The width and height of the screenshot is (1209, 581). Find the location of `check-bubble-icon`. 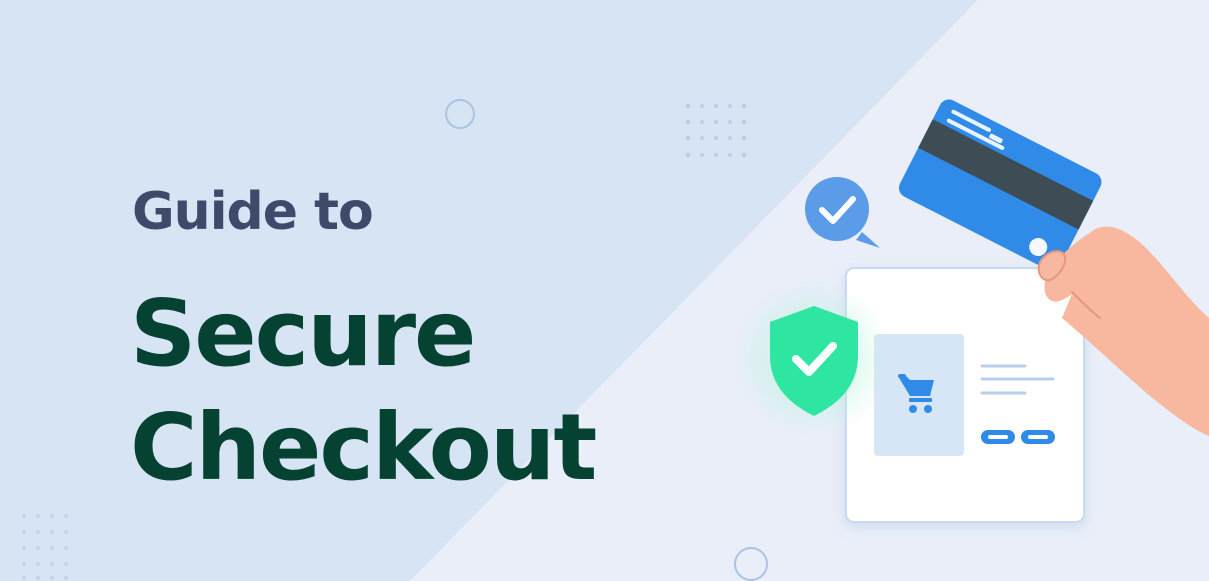

check-bubble-icon is located at coordinates (842, 212).